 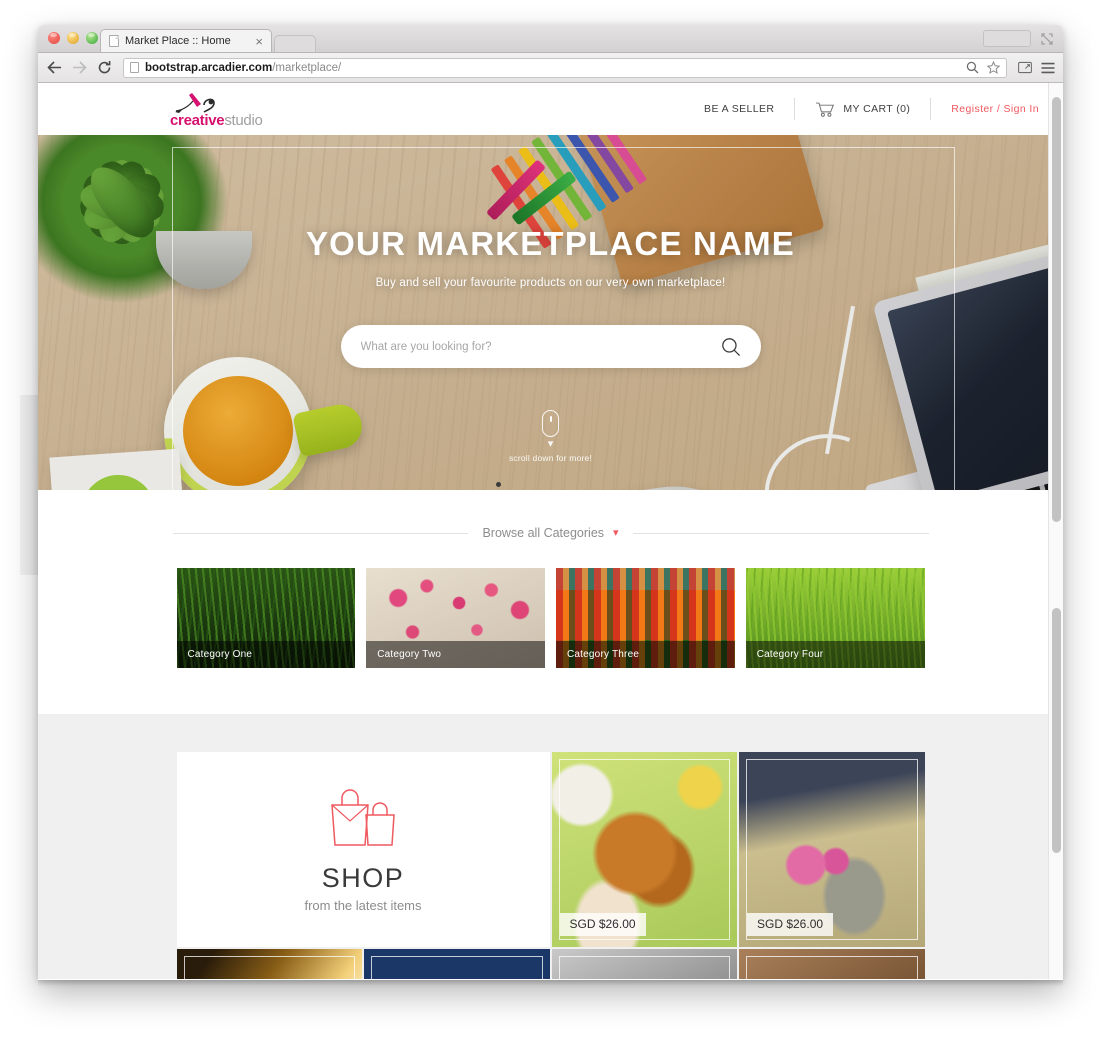 What do you see at coordinates (224, 120) in the screenshot?
I see `logo-wordmark: creativestudio` at bounding box center [224, 120].